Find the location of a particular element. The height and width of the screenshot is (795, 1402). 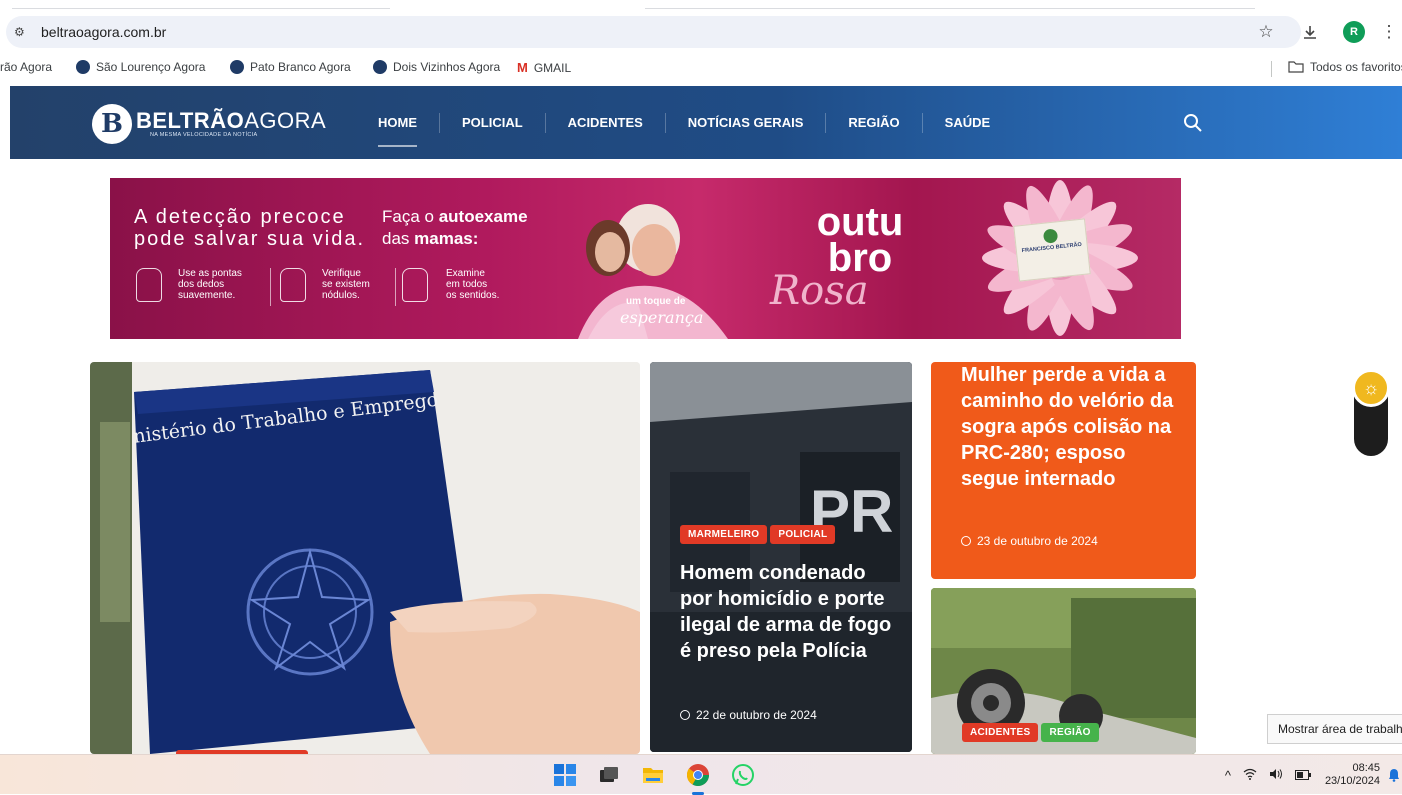

show-desktop-tooltip: Mostrar área de trabalho is located at coordinates (1334, 729).